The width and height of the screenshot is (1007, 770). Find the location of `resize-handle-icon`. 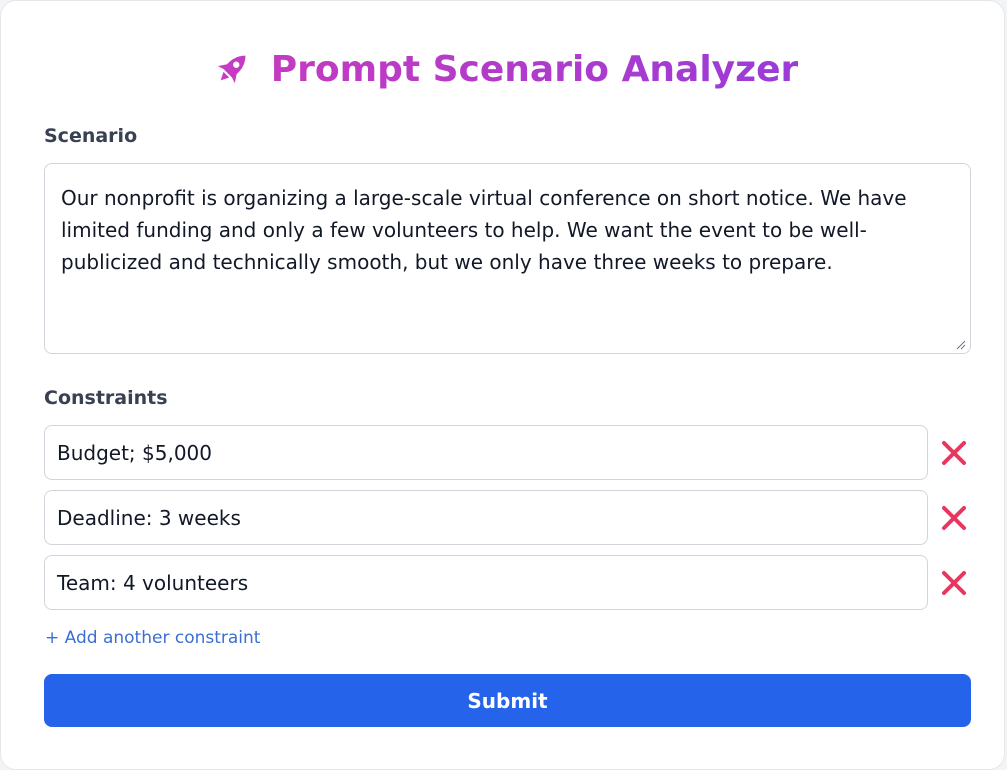

resize-handle-icon is located at coordinates (961, 345).